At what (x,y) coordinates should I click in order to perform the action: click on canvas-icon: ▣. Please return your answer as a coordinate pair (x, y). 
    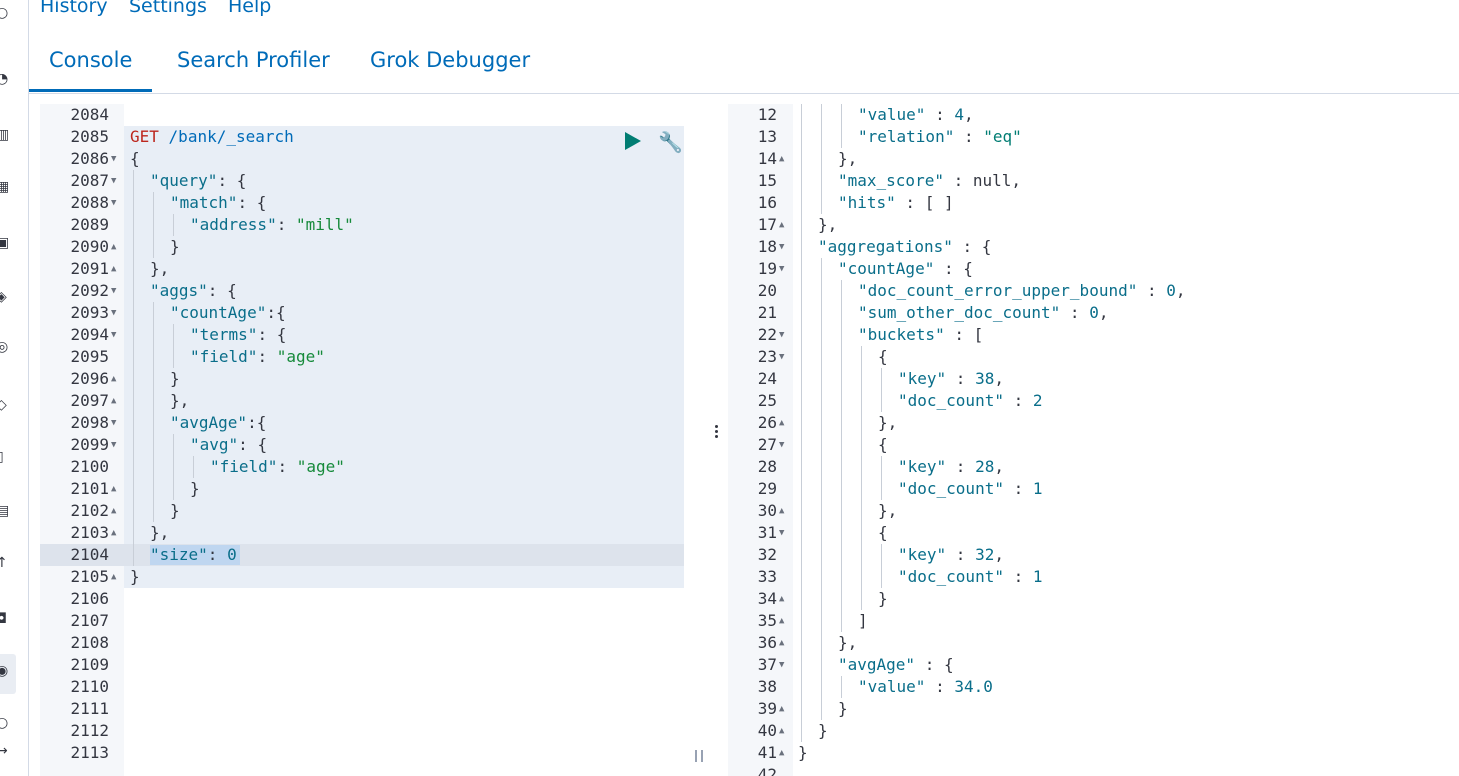
    Looking at the image, I should click on (5, 243).